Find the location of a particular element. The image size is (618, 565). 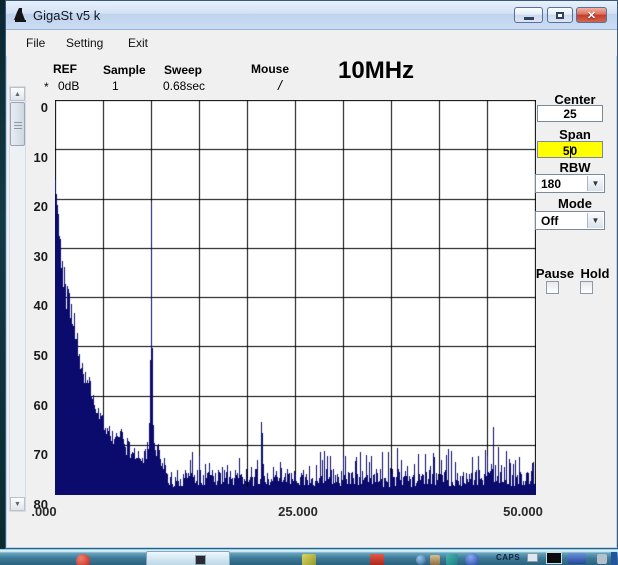

y-tick-label: 20 is located at coordinates (40, 207).